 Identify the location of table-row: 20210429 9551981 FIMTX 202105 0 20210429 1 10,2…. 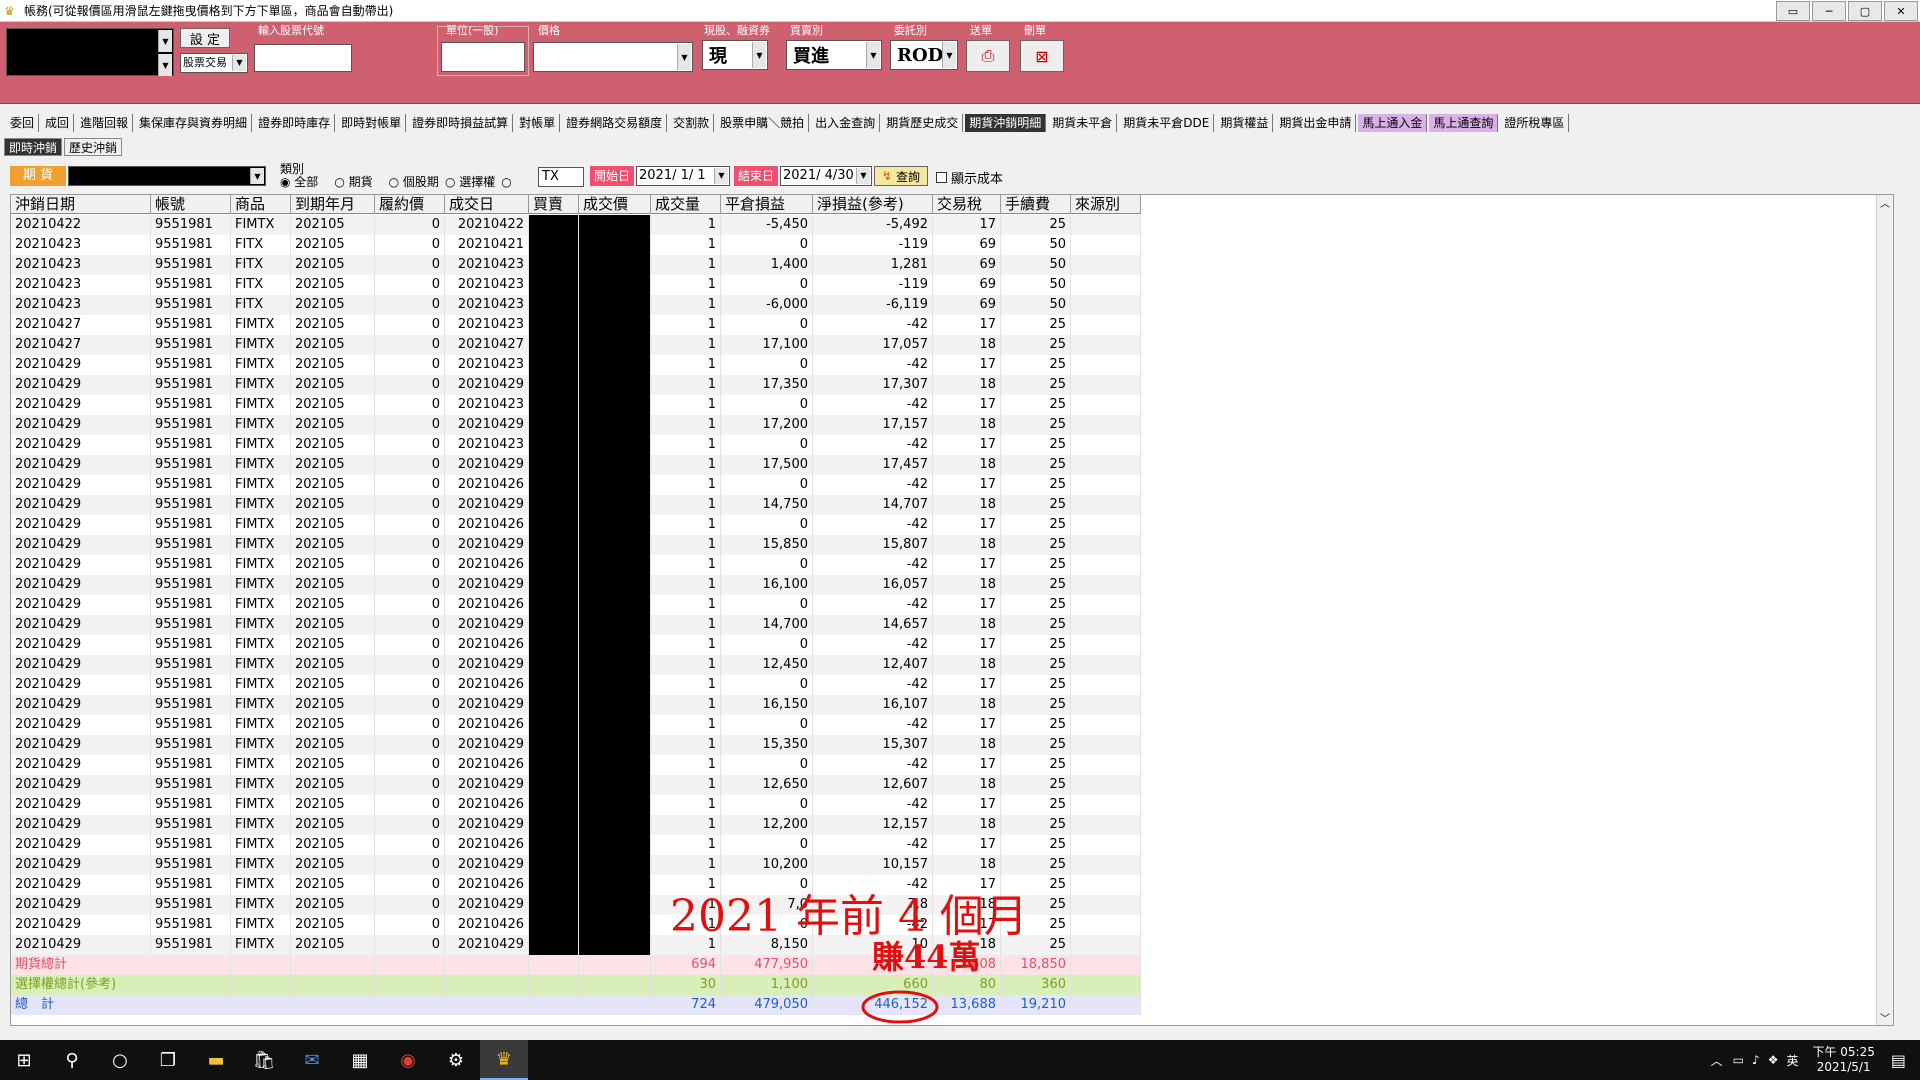
(576, 865).